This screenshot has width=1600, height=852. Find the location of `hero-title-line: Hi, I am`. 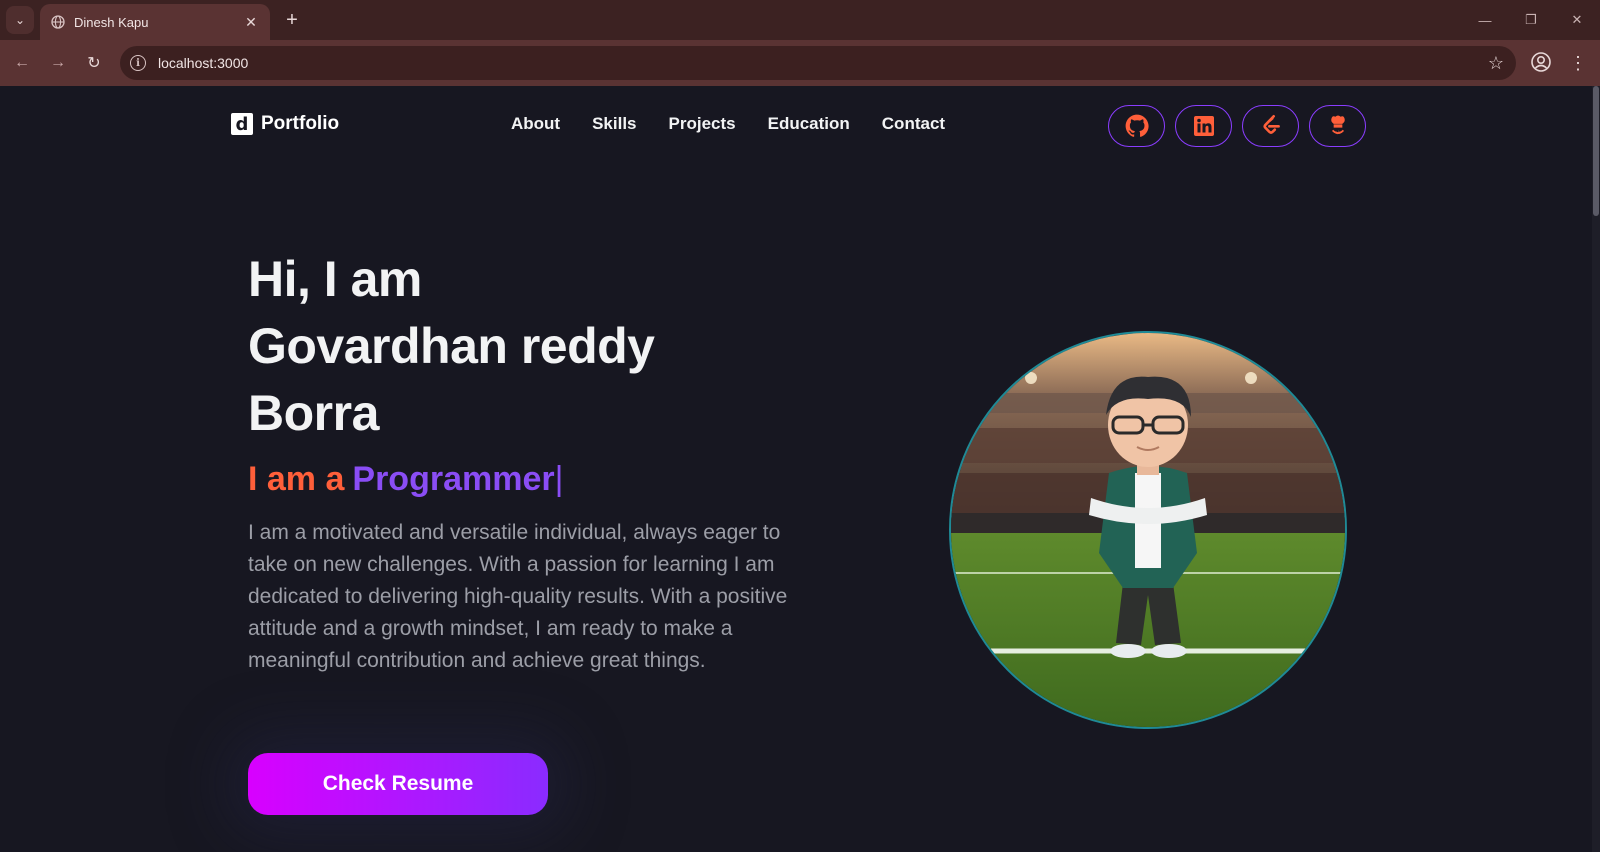

hero-title-line: Hi, I am is located at coordinates (335, 279).